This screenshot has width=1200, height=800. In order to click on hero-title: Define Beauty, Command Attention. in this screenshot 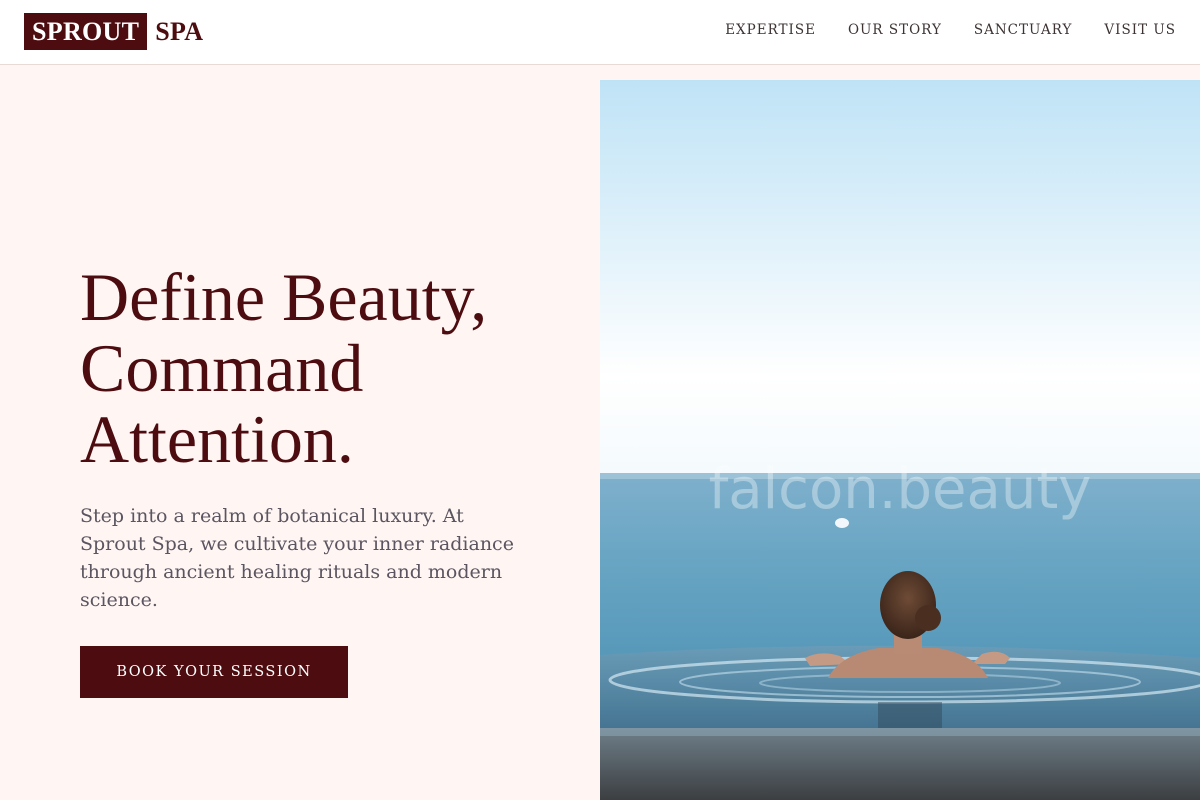, I will do `click(330, 368)`.